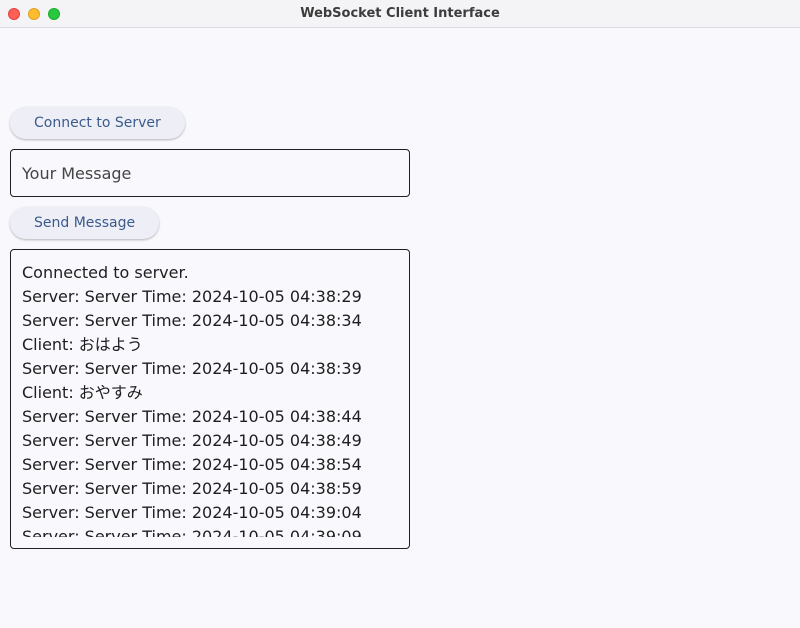 Image resolution: width=800 pixels, height=628 pixels. Describe the element at coordinates (82, 392) in the screenshot. I see `log-line: Client: おやすみ` at that location.